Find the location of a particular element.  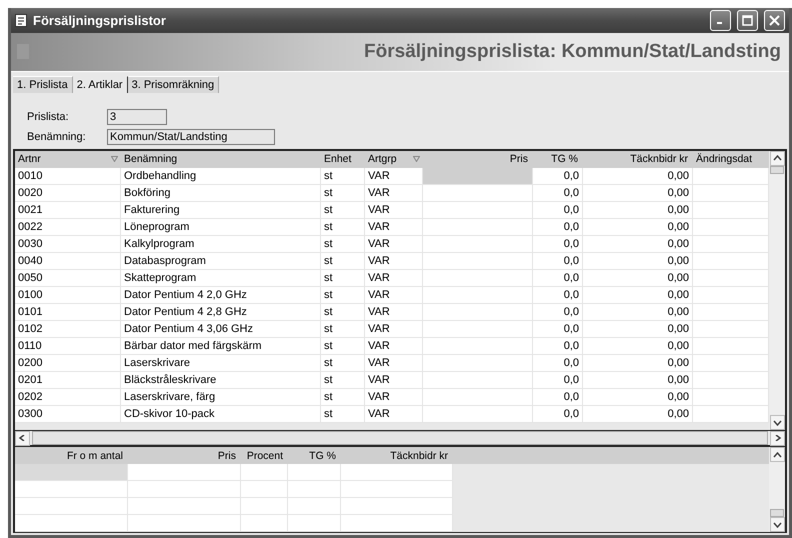

tab: 3. Prisomräkning is located at coordinates (174, 84).